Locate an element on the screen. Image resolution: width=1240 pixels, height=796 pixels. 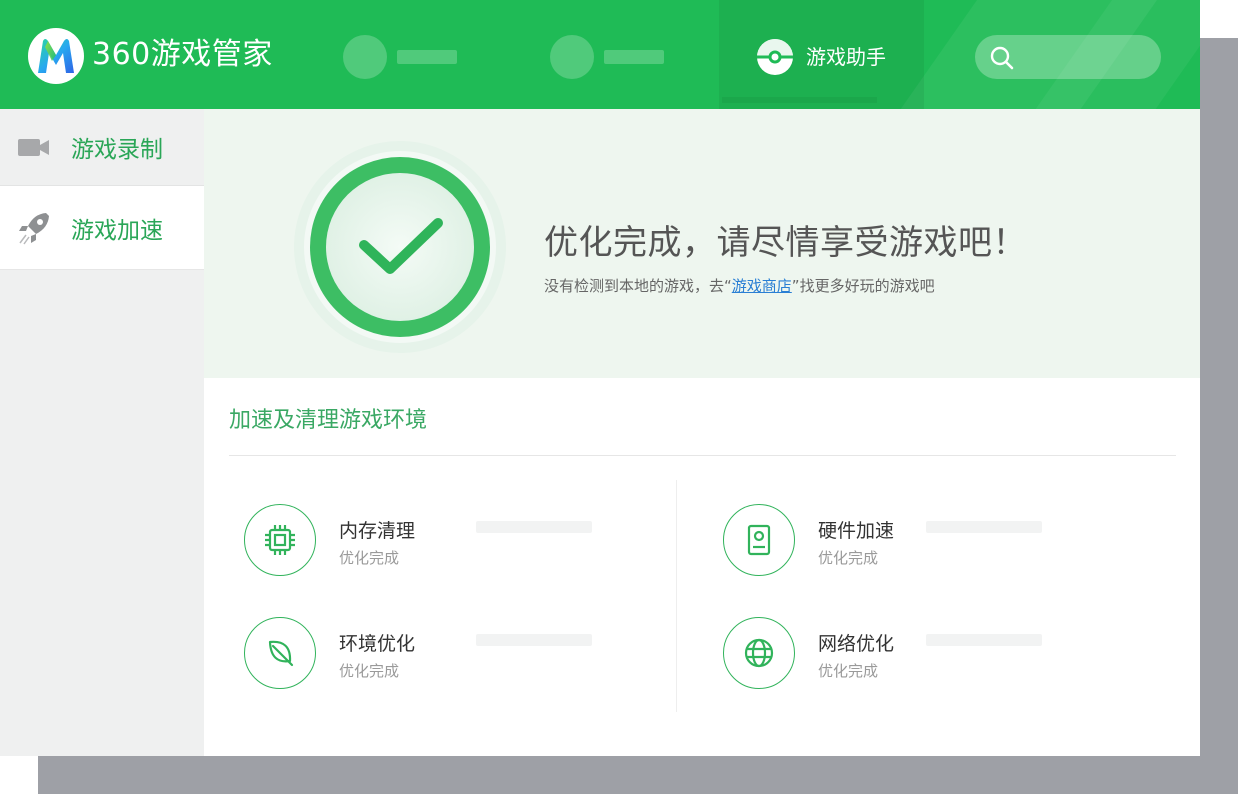
sidebar-item-game-acceleration: 游戏加速 is located at coordinates (102, 228).